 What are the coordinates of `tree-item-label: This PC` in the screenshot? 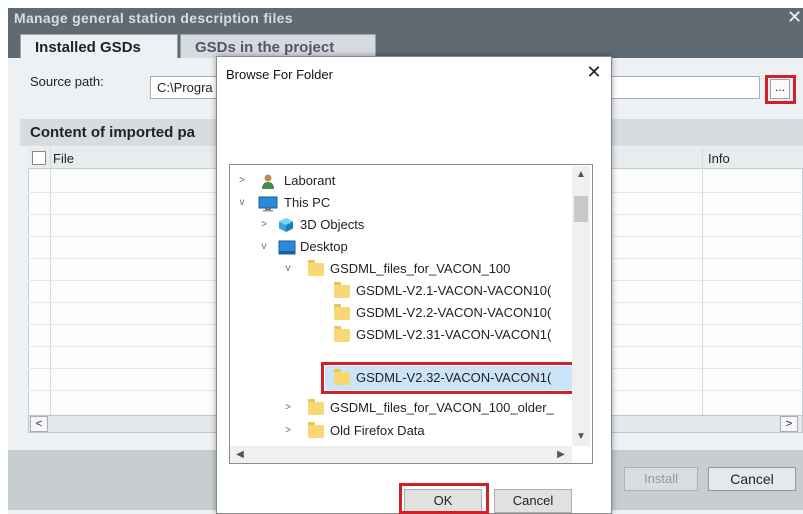 It's located at (307, 202).